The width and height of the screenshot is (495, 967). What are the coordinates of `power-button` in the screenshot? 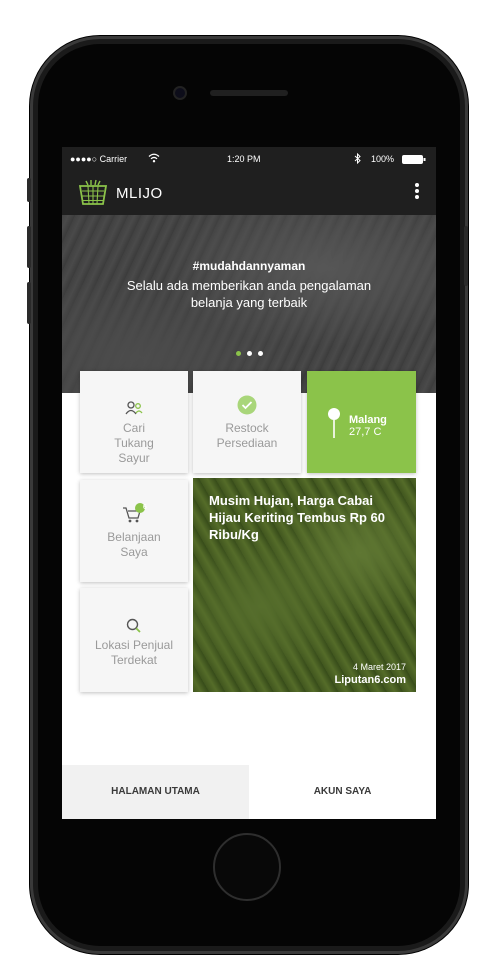 It's located at (466, 256).